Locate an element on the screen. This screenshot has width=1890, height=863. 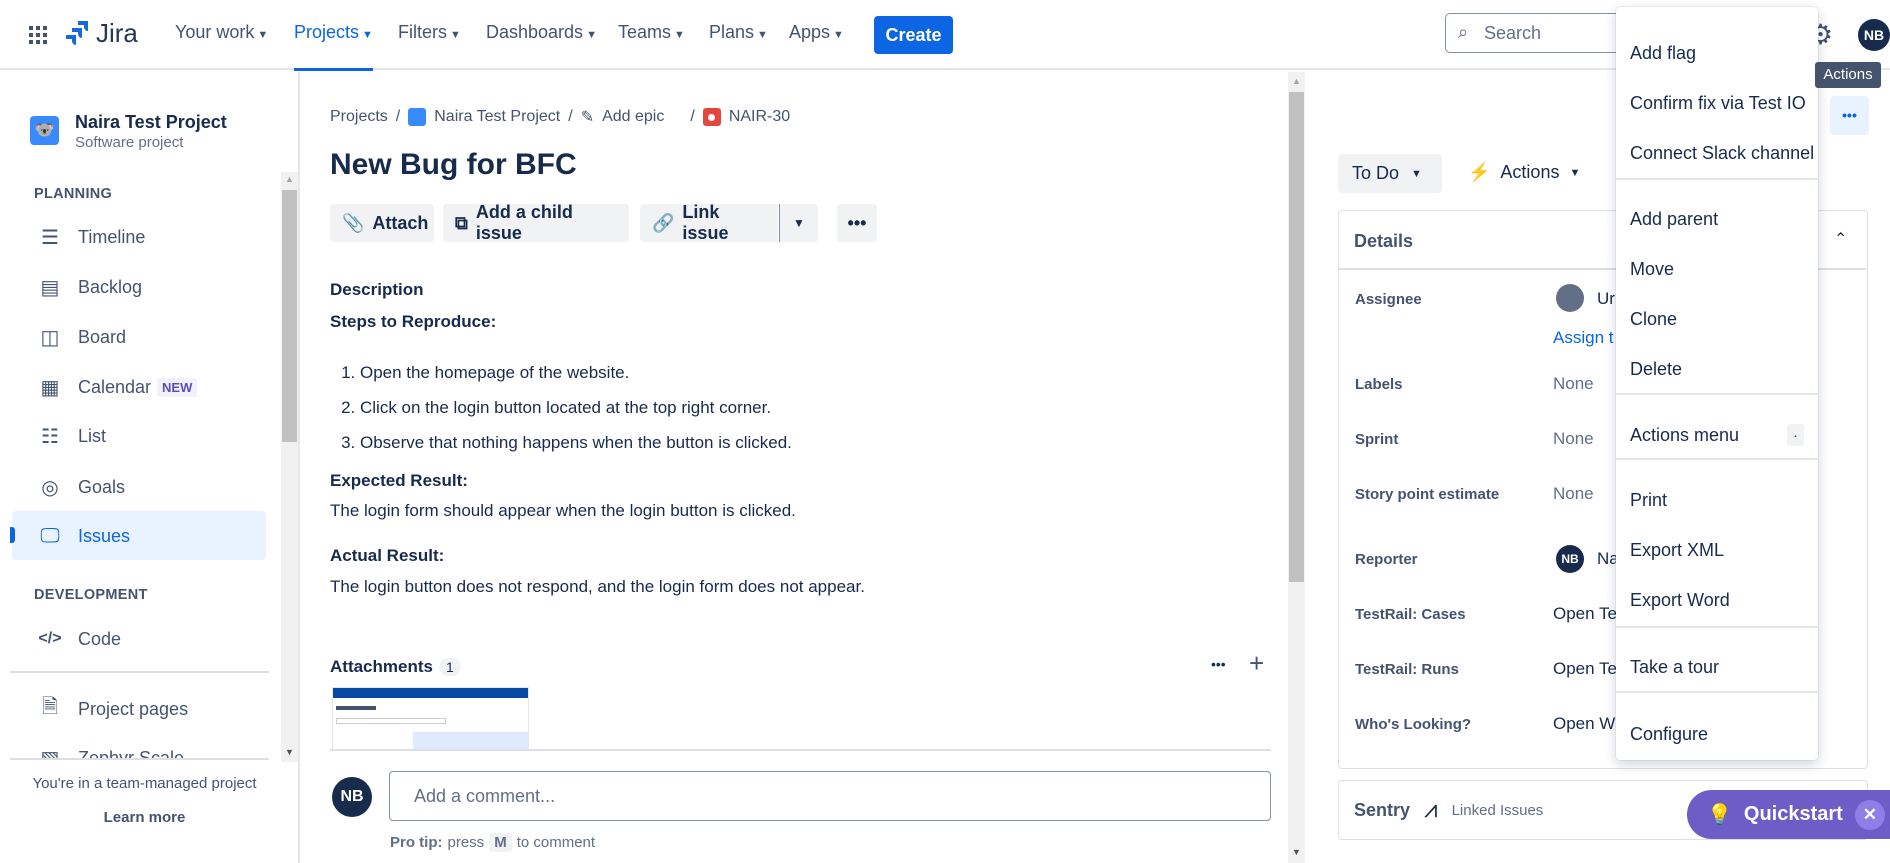
menu-item-label: Actions menu is located at coordinates (1685, 435).